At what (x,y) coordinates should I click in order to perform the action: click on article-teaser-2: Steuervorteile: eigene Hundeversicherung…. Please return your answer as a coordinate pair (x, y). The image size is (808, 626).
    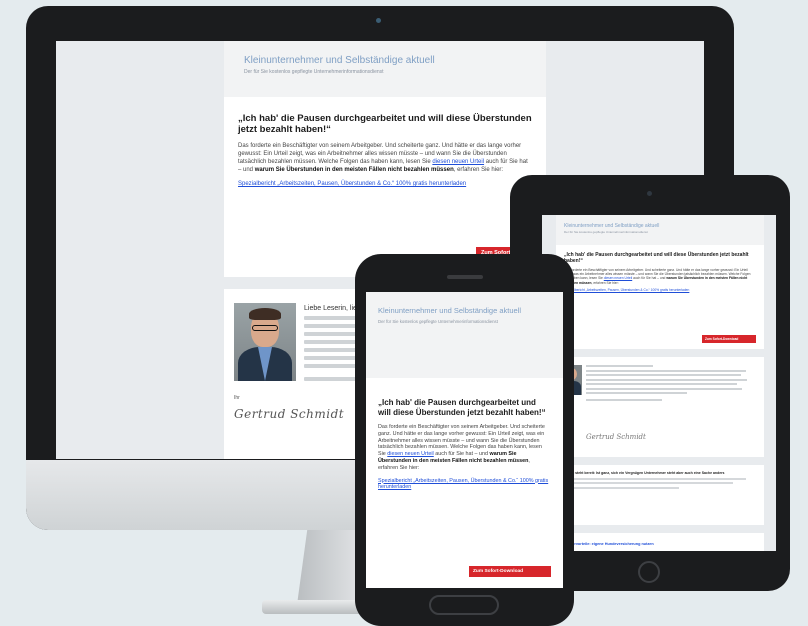
    Looking at the image, I should click on (660, 542).